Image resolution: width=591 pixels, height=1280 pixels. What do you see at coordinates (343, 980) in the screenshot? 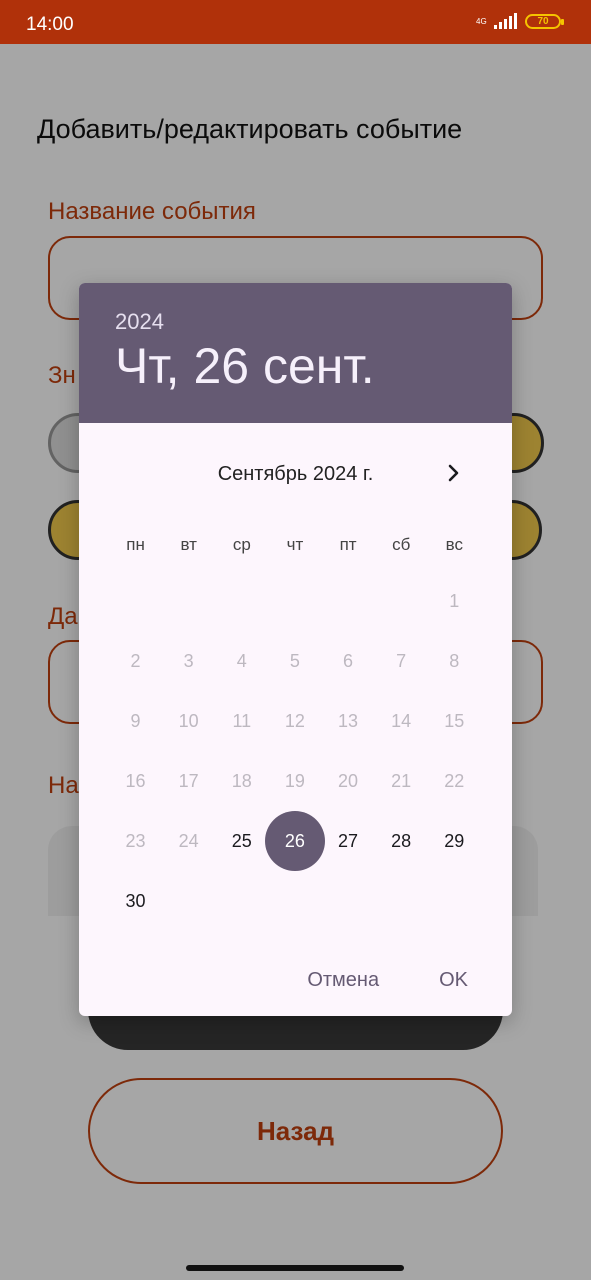
I see `cancel-button: Отмена` at bounding box center [343, 980].